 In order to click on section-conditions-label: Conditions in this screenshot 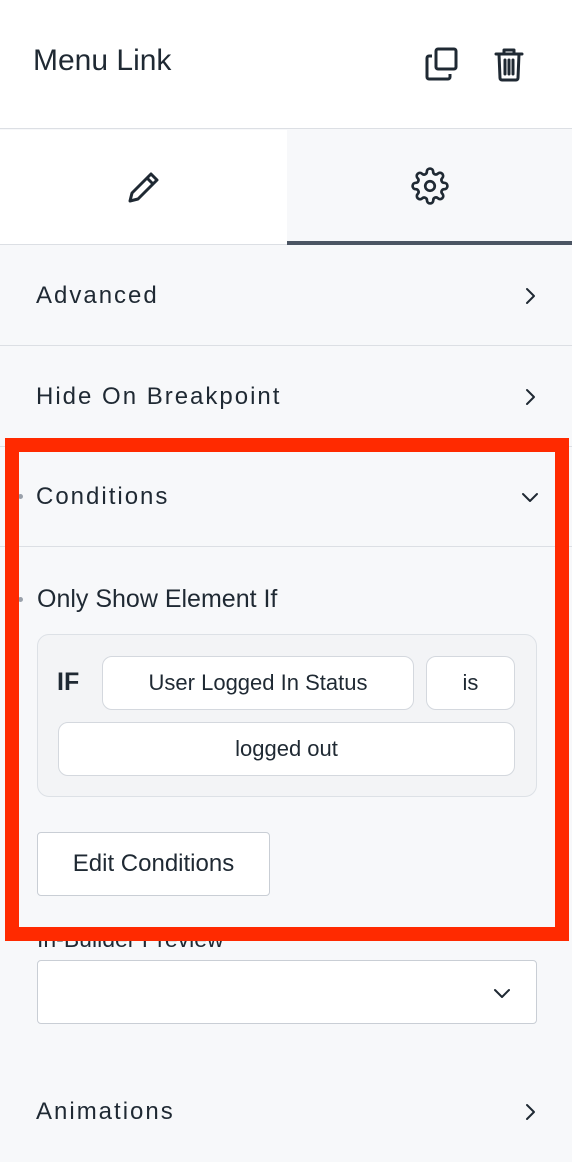, I will do `click(103, 496)`.